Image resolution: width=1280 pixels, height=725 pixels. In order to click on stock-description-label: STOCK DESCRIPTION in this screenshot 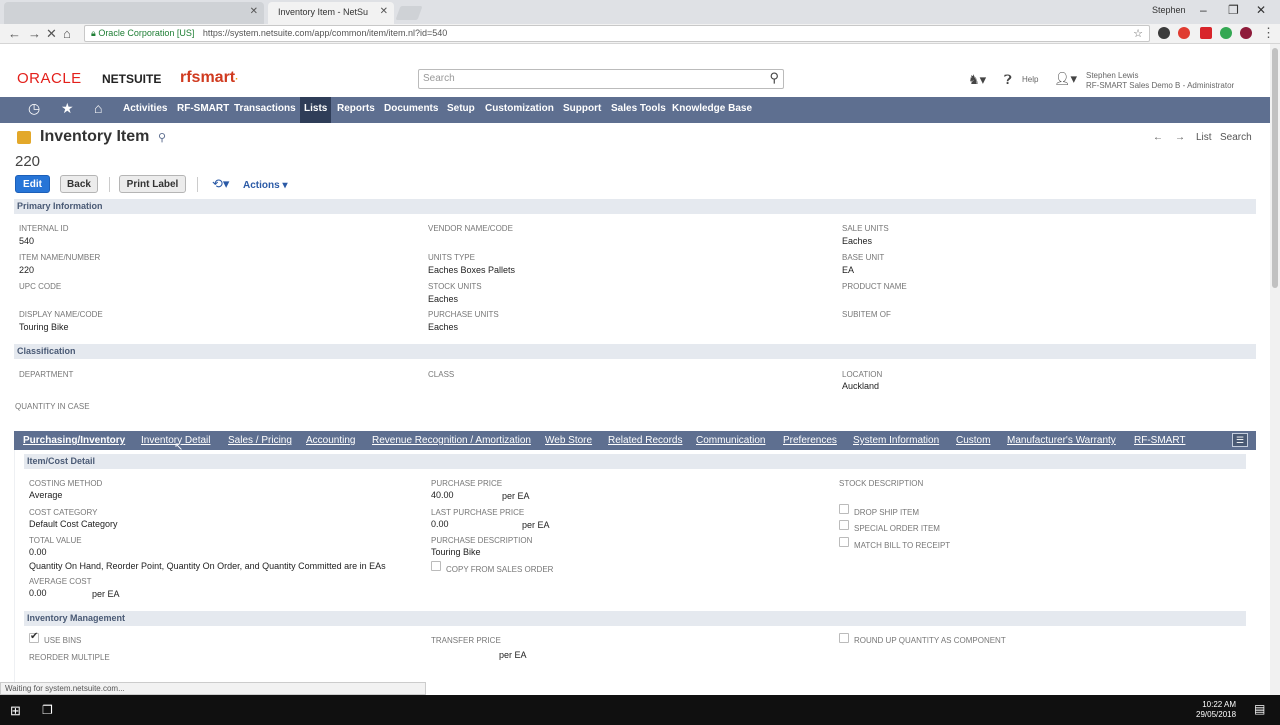, I will do `click(881, 483)`.